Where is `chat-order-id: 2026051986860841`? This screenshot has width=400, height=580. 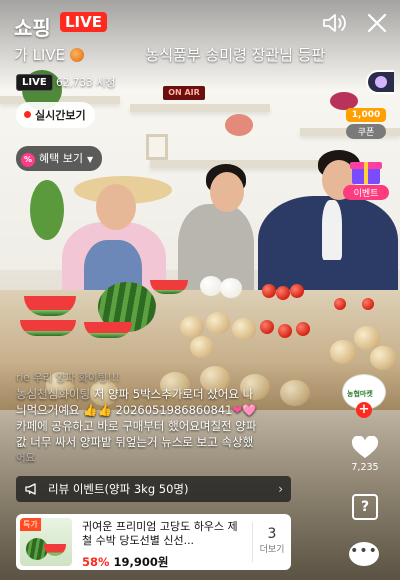
chat-order-id: 2026051986860841 is located at coordinates (174, 410).